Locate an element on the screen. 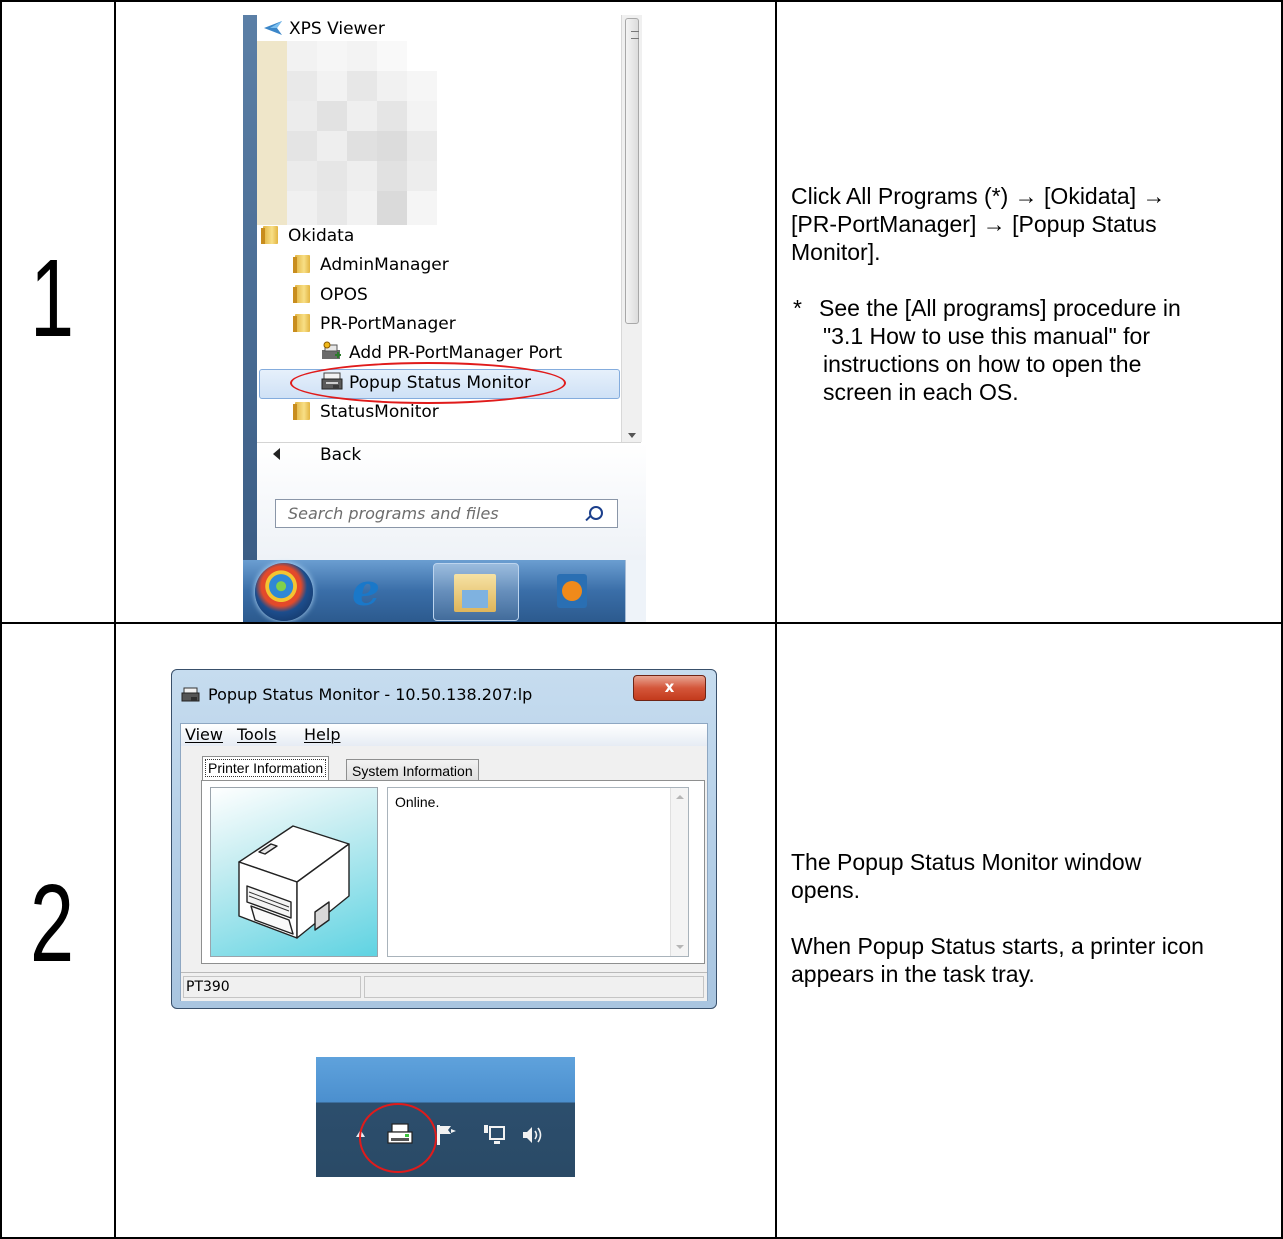  search-icon is located at coordinates (596, 513).